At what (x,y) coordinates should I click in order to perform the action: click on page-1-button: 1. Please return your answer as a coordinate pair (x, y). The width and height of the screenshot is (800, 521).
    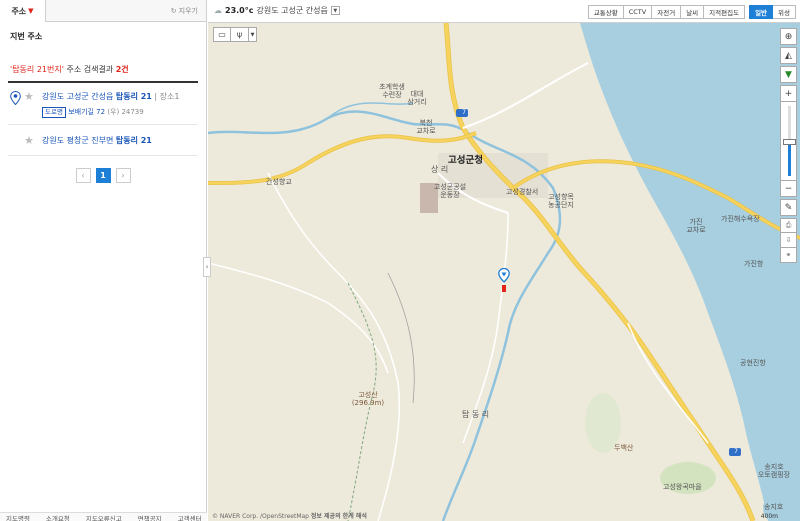
    Looking at the image, I should click on (103, 175).